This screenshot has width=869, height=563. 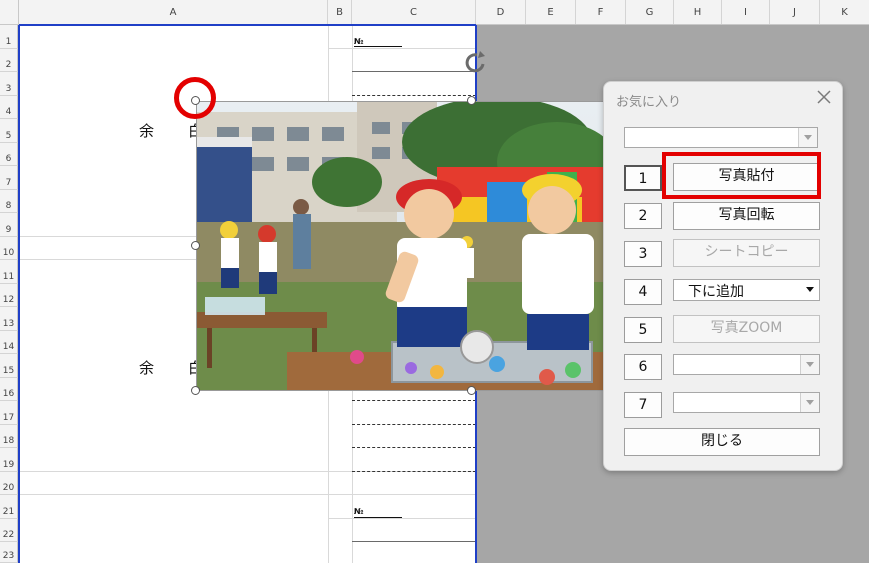 I want to click on row-number-5-button: 5, so click(x=643, y=330).